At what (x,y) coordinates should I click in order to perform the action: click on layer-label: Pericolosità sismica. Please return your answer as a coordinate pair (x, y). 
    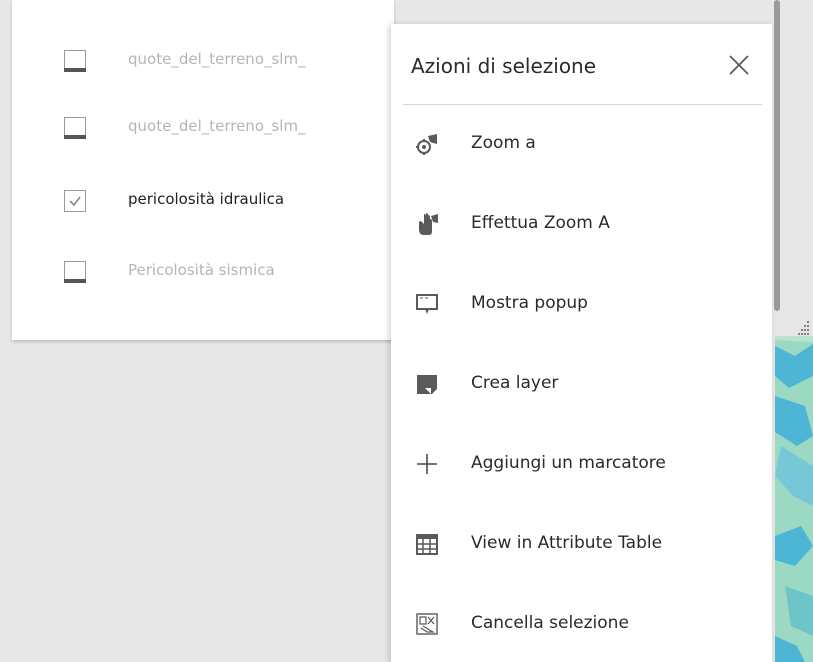
    Looking at the image, I should click on (201, 270).